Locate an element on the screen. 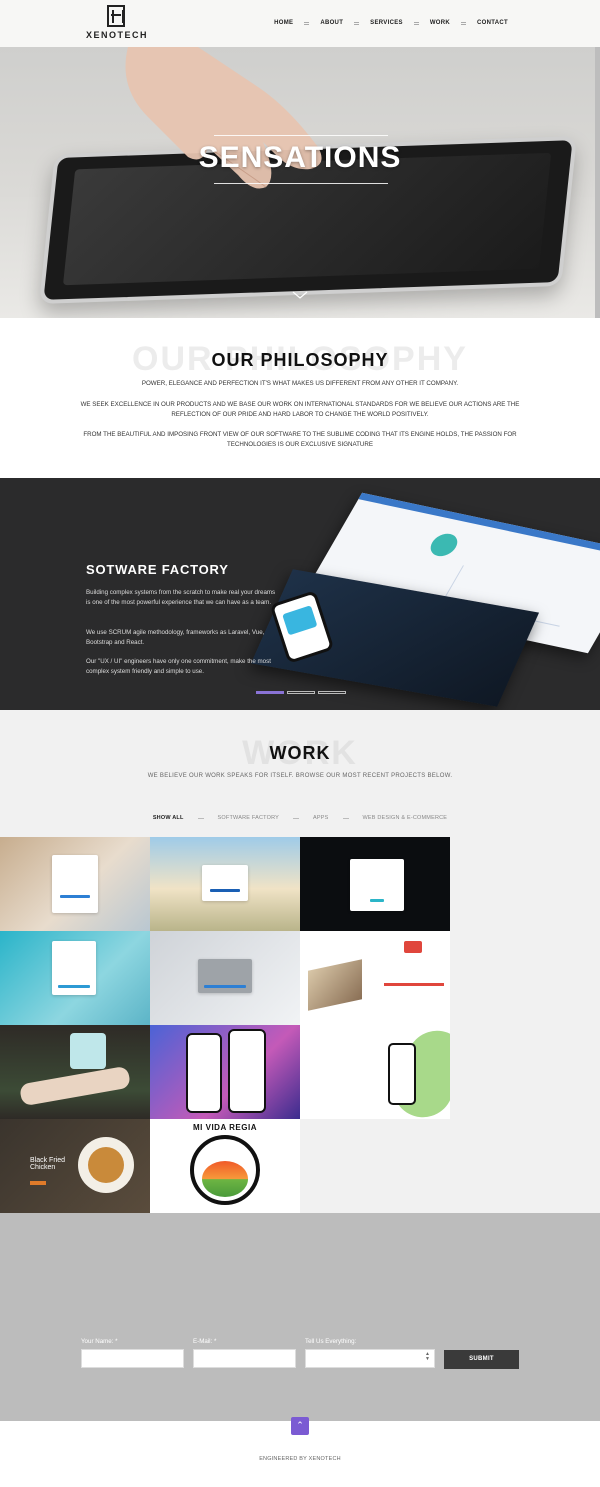 This screenshot has height=1487, width=600. portfolio-item: Black Fried Chicken is located at coordinates (75, 1166).